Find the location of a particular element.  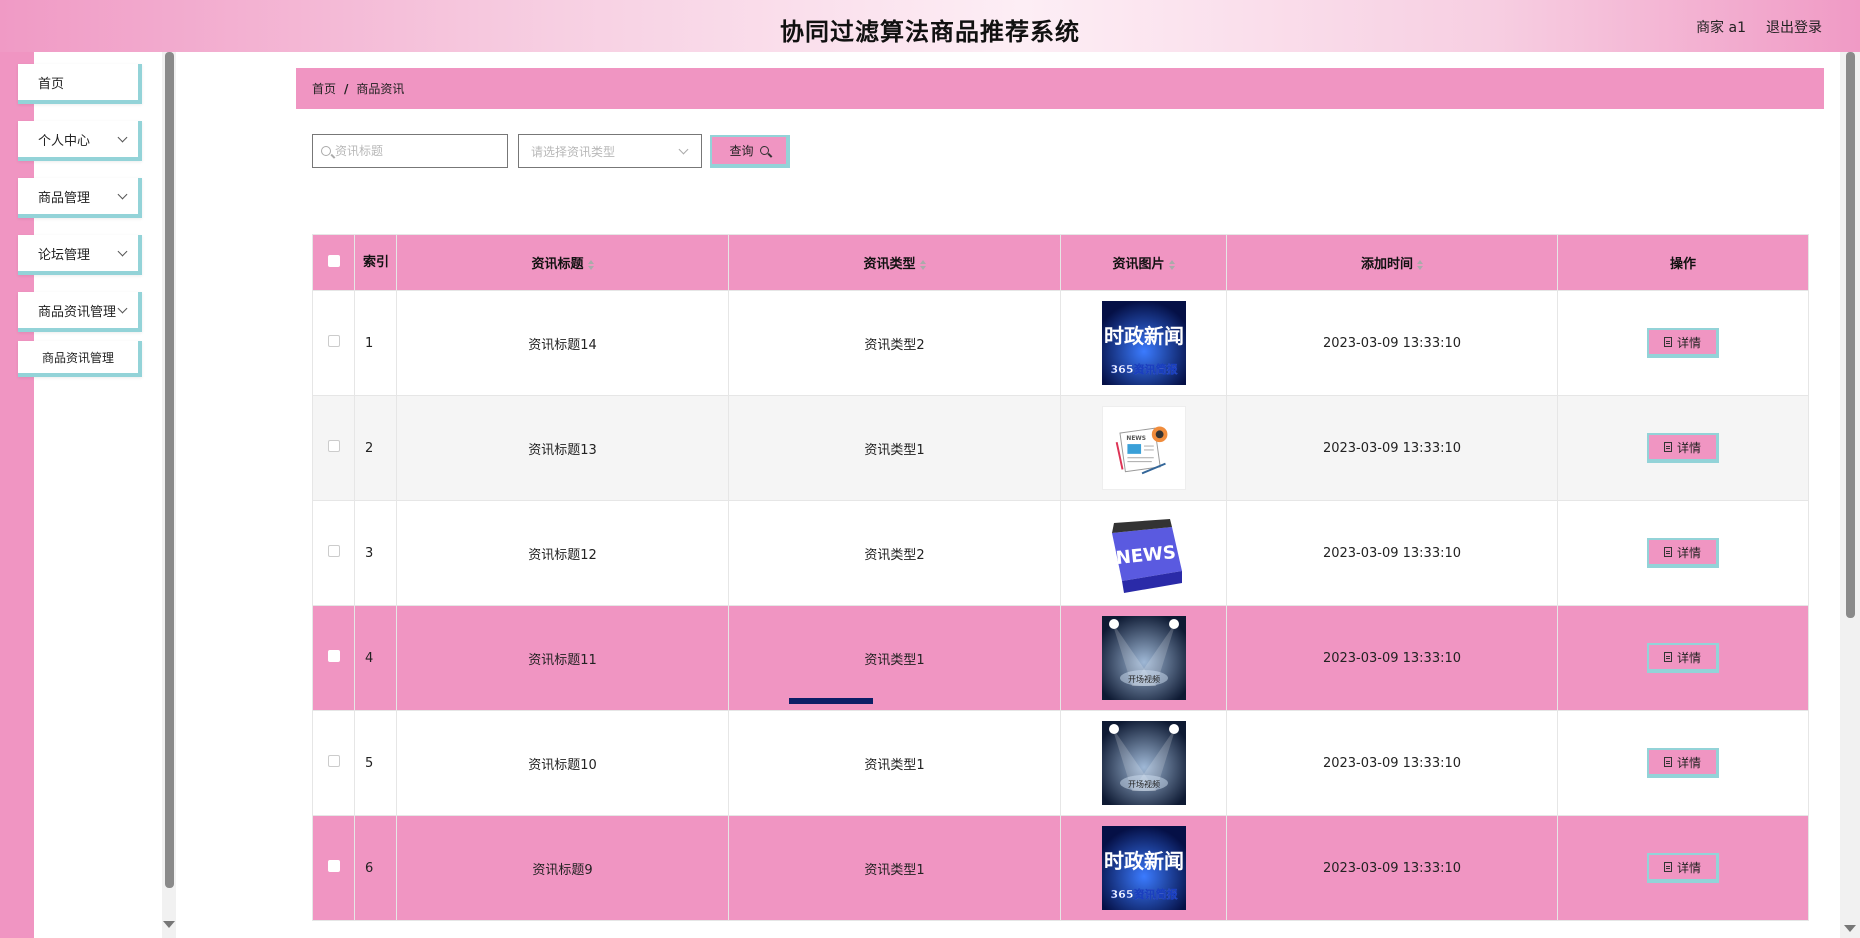

breadcrumb: 首页 / 商品资讯 is located at coordinates (1060, 88).